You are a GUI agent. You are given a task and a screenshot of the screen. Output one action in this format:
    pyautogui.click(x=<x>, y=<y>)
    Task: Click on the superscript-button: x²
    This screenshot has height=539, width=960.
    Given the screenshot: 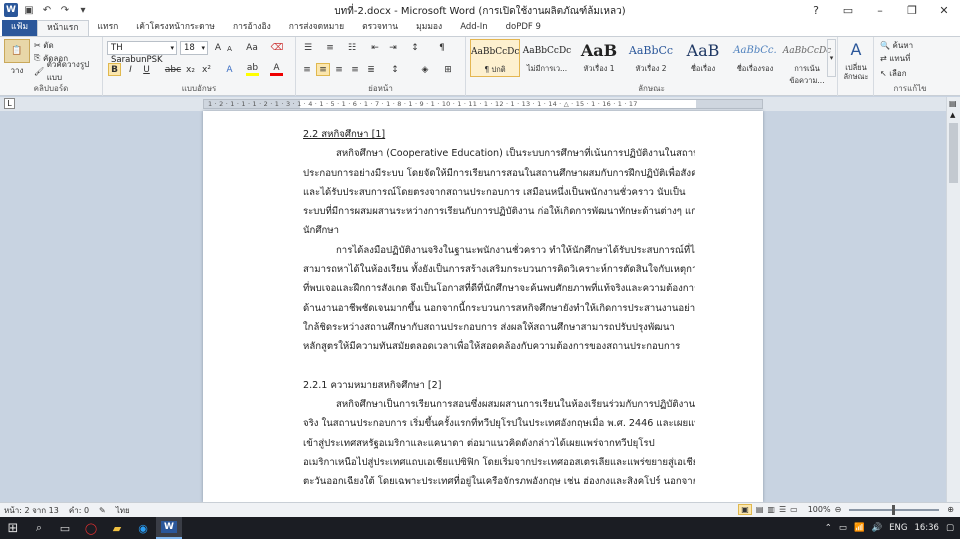 What is the action you would take?
    pyautogui.click(x=206, y=69)
    